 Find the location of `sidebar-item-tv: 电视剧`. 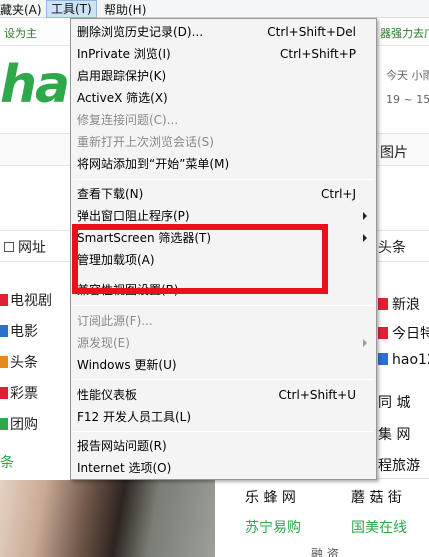

sidebar-item-tv: 电视剧 is located at coordinates (26, 300).